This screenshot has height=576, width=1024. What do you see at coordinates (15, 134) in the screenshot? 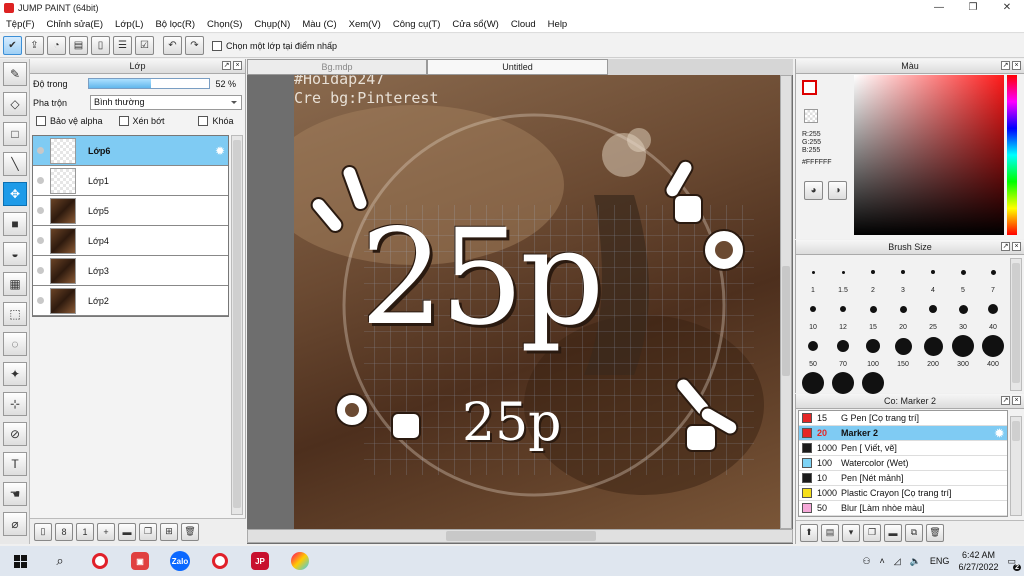
I see `rectangle-tool-icon: □` at bounding box center [15, 134].